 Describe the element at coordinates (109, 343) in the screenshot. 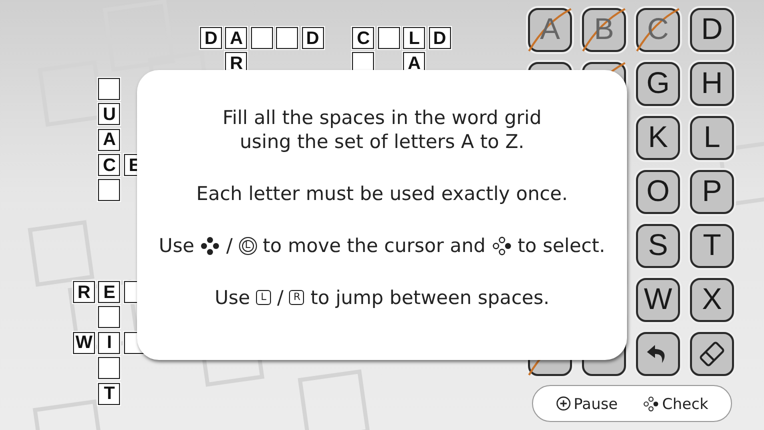

I see `letter-tile: I` at that location.